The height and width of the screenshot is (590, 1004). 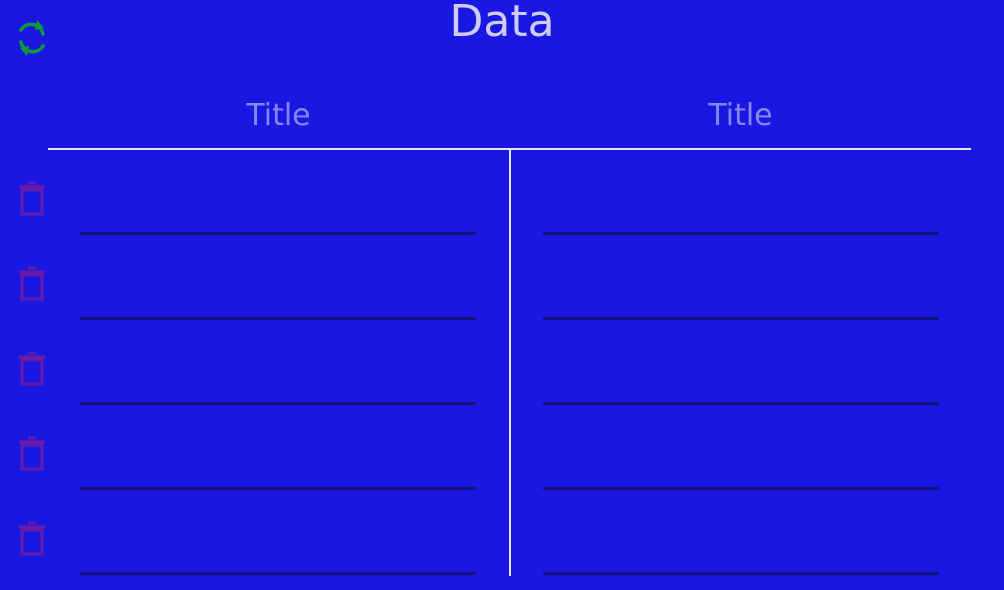 I want to click on column-header-left: Title, so click(x=278, y=115).